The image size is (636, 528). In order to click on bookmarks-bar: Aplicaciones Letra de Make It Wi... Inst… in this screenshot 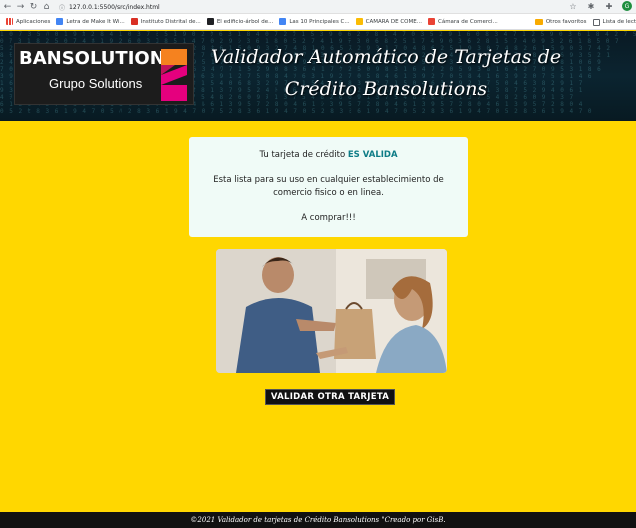, I will do `click(318, 22)`.